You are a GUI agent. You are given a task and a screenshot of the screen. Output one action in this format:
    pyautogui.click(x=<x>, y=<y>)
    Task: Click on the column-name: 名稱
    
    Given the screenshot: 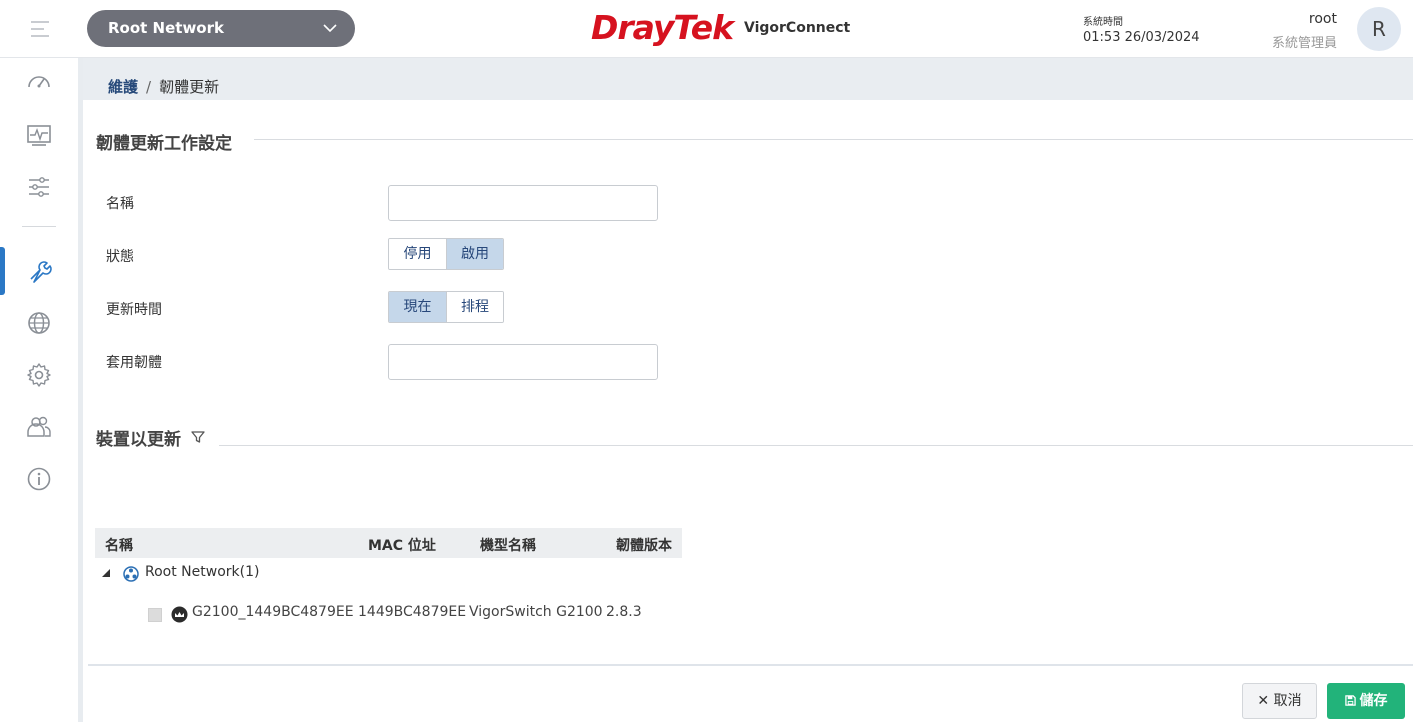 What is the action you would take?
    pyautogui.click(x=119, y=545)
    